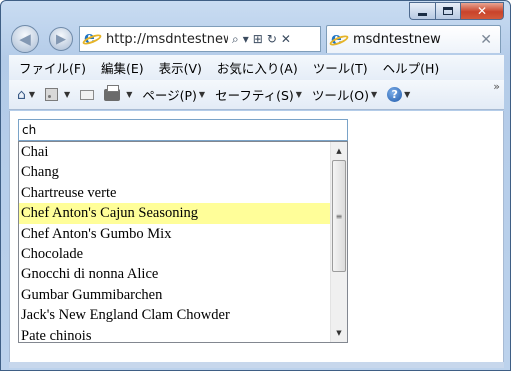  What do you see at coordinates (180, 67) in the screenshot?
I see `menu-view: 表示(V)` at bounding box center [180, 67].